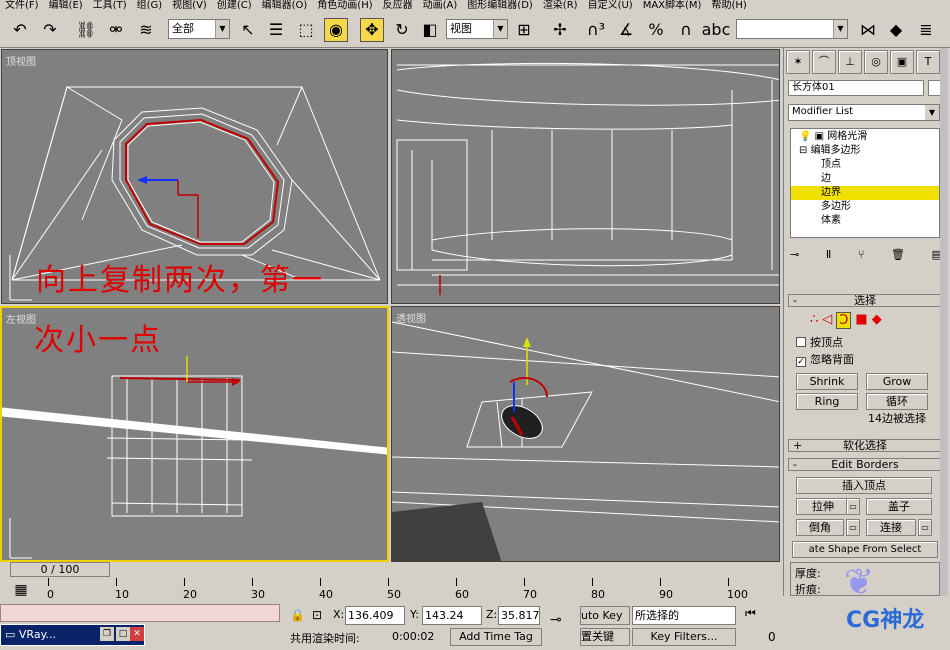  What do you see at coordinates (827, 320) in the screenshot?
I see `edge-mode-icon: ◁` at bounding box center [827, 320].